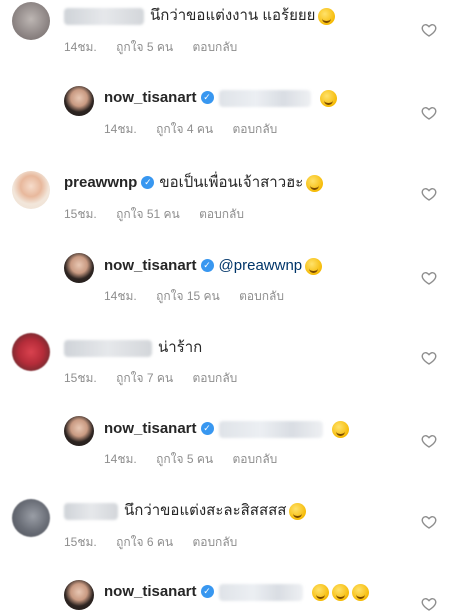 This screenshot has height=611, width=462. What do you see at coordinates (205, 511) in the screenshot?
I see `comment-text: นึกว่าขอแต่งสะละสิสสสส` at bounding box center [205, 511].